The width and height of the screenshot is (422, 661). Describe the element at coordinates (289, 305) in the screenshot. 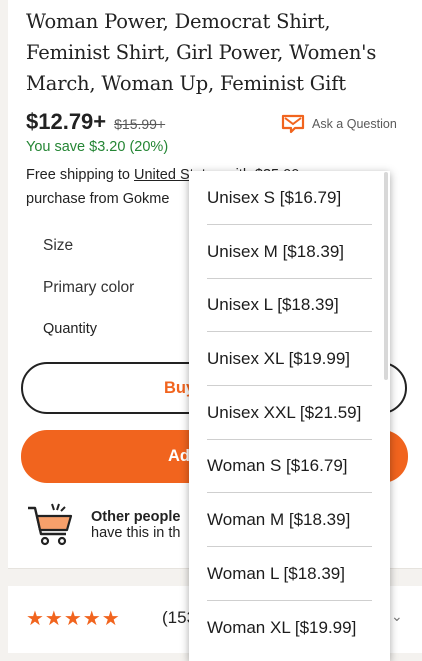

I see `size-option: Unisex L [$18.39]` at that location.